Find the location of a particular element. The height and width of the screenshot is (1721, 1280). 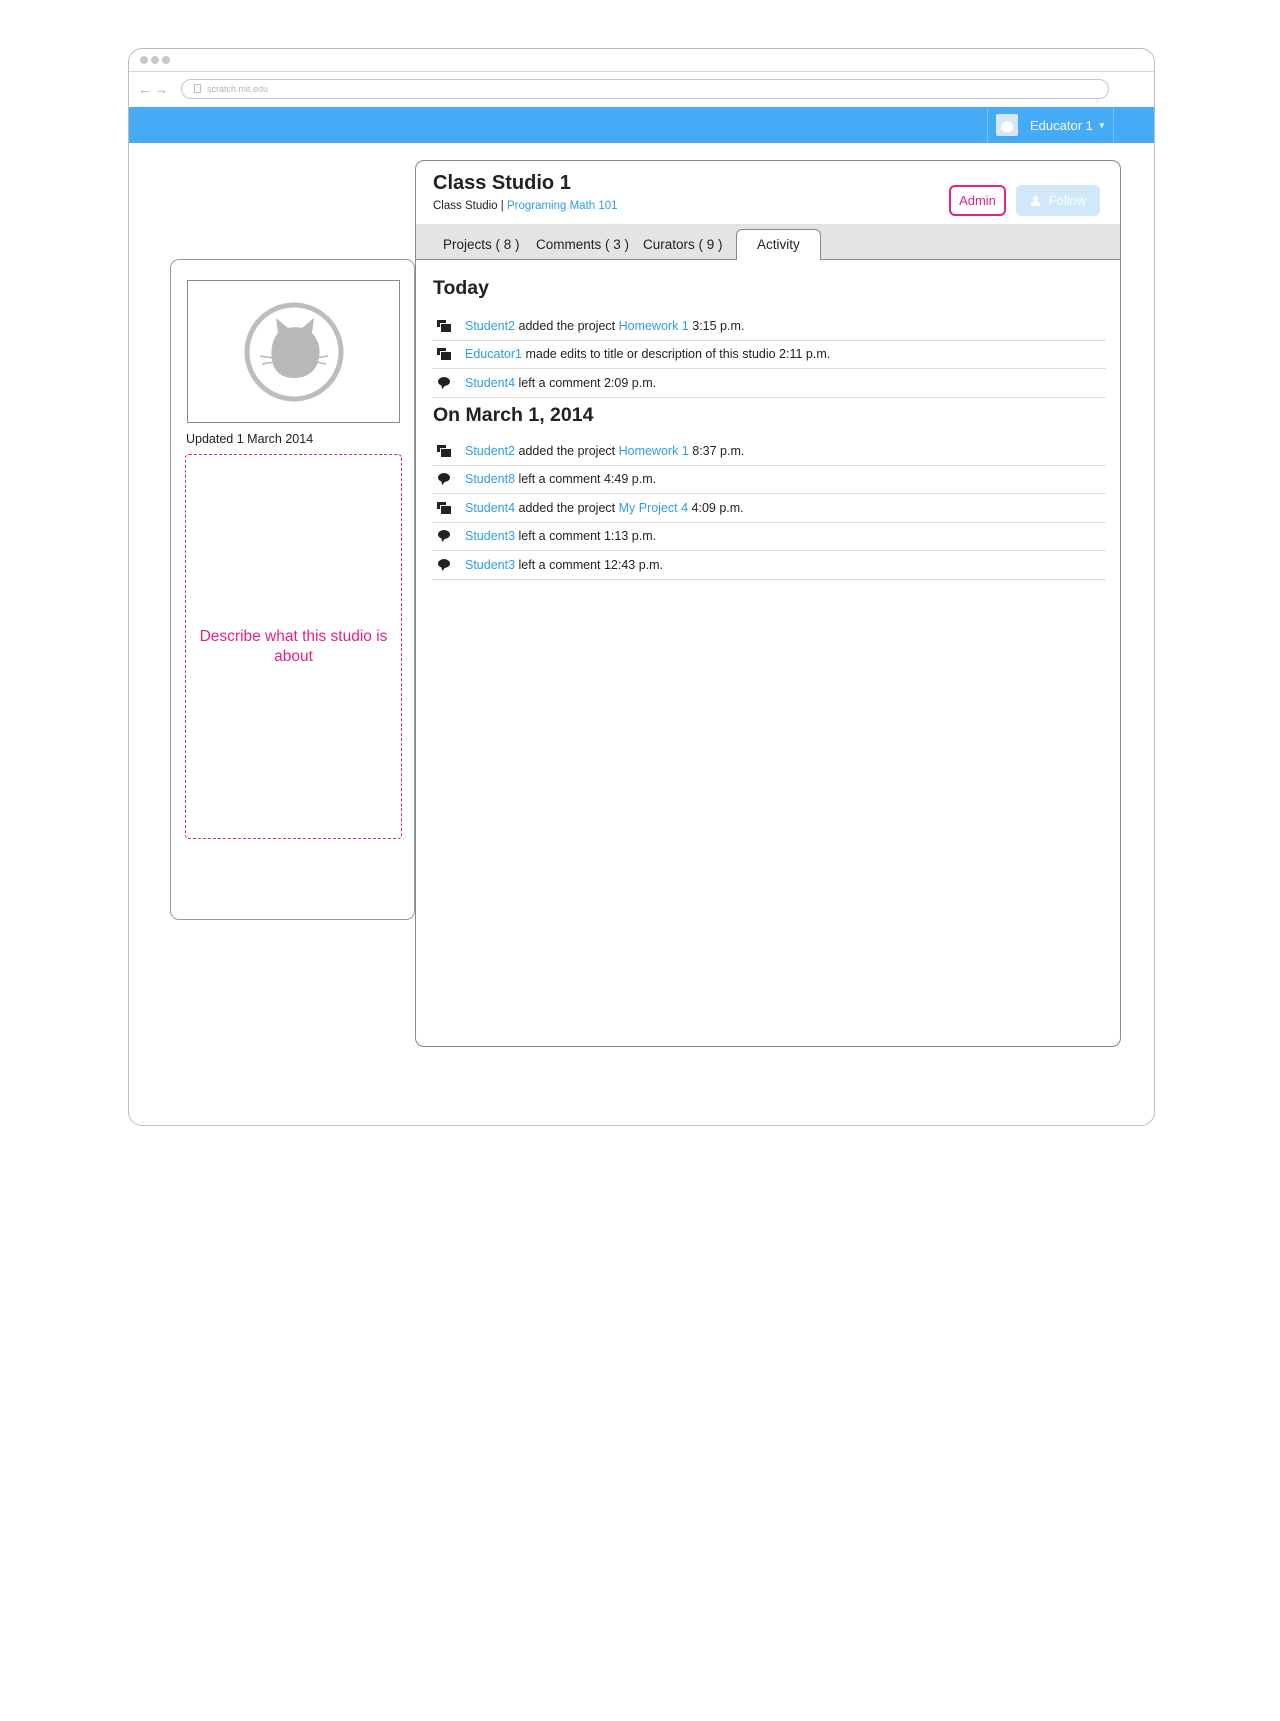

studio-subtitle: Class Studio | Programing Math 101 is located at coordinates (525, 206).